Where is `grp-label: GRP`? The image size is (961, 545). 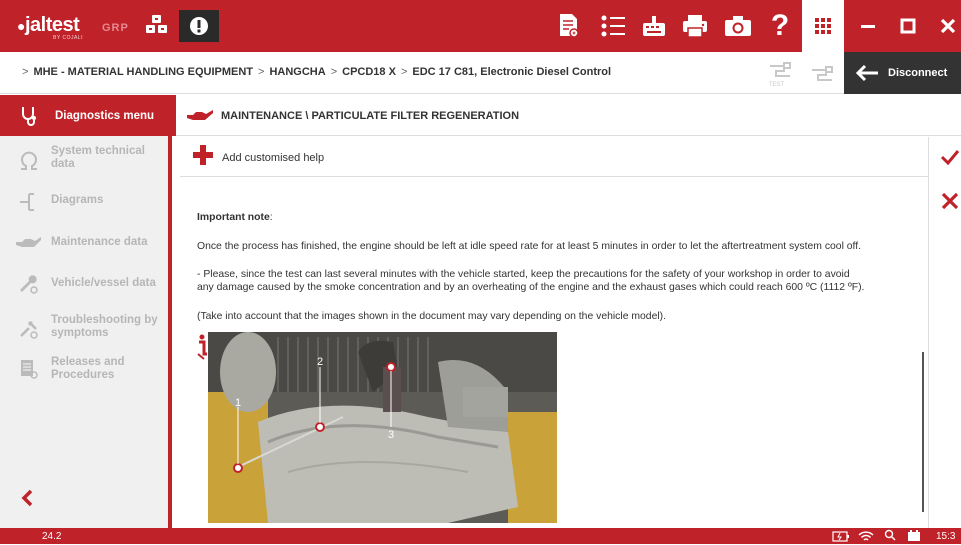
grp-label: GRP is located at coordinates (115, 28).